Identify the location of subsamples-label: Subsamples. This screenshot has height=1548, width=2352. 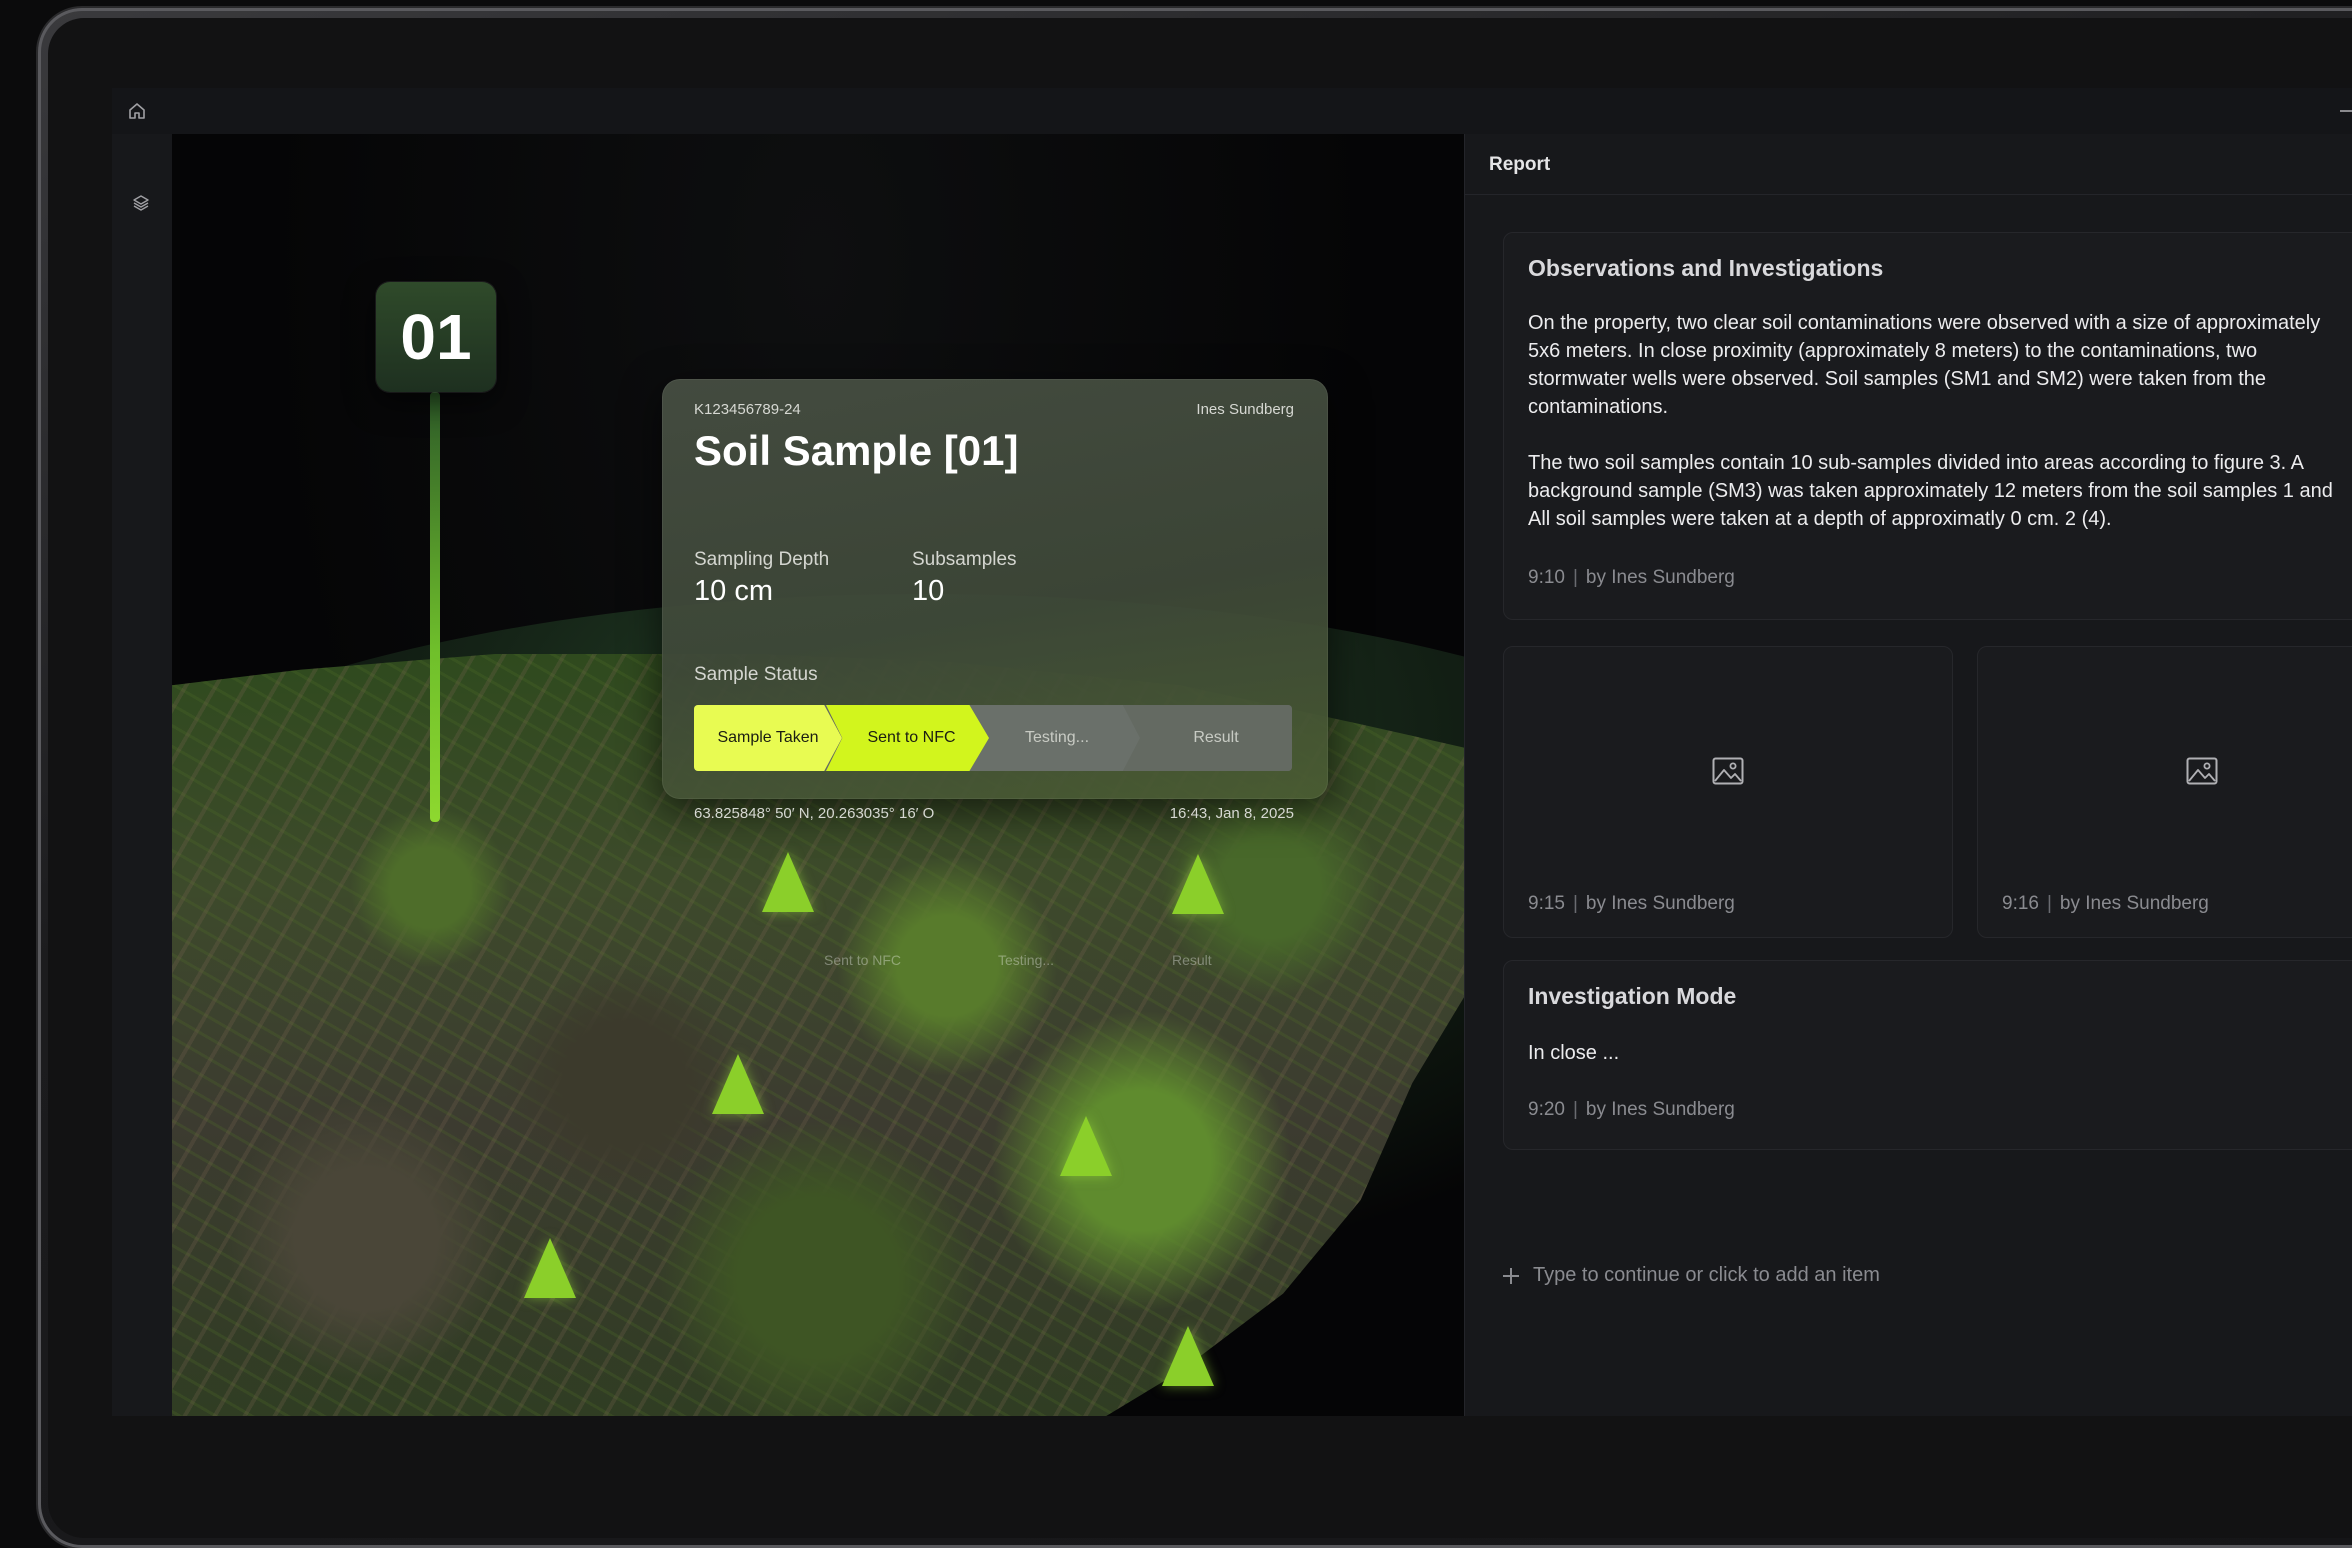
(964, 559).